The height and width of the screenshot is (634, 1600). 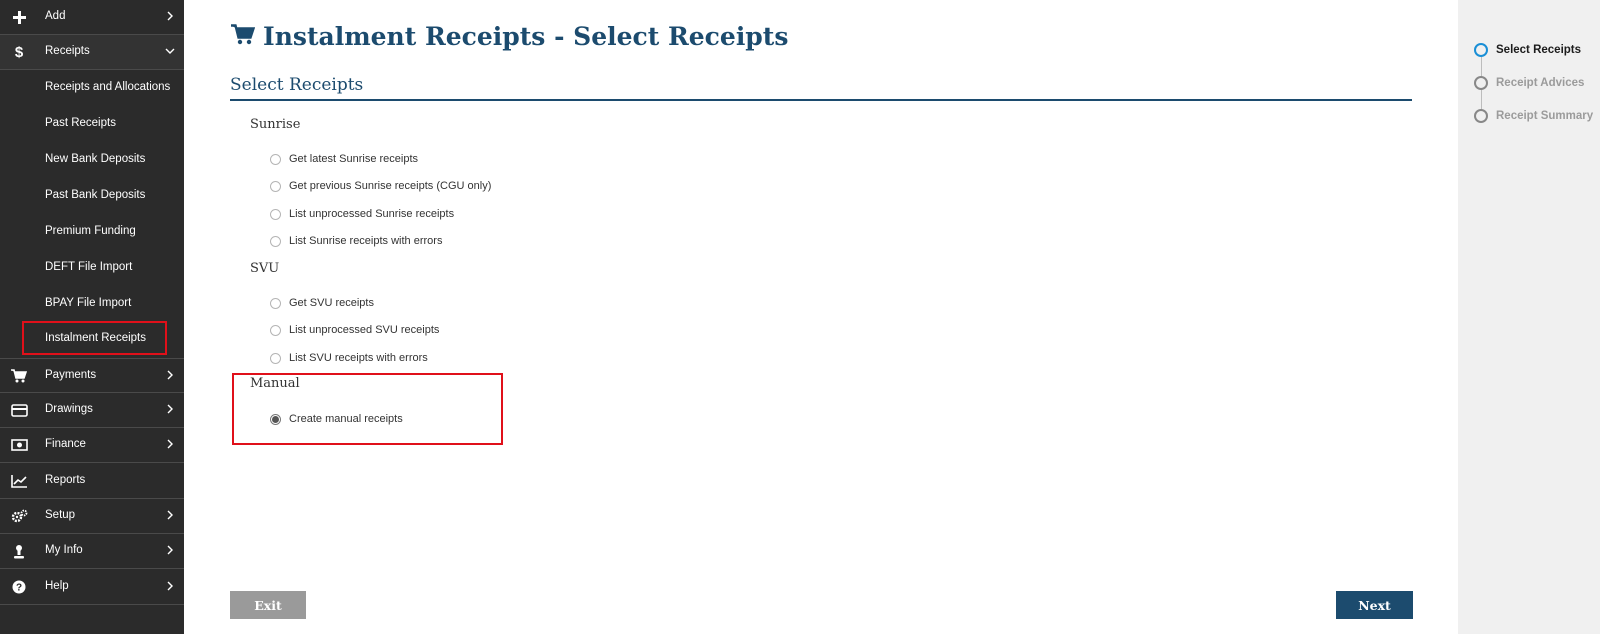 I want to click on step-receipt-summary: Receipt Summary, so click(x=1533, y=116).